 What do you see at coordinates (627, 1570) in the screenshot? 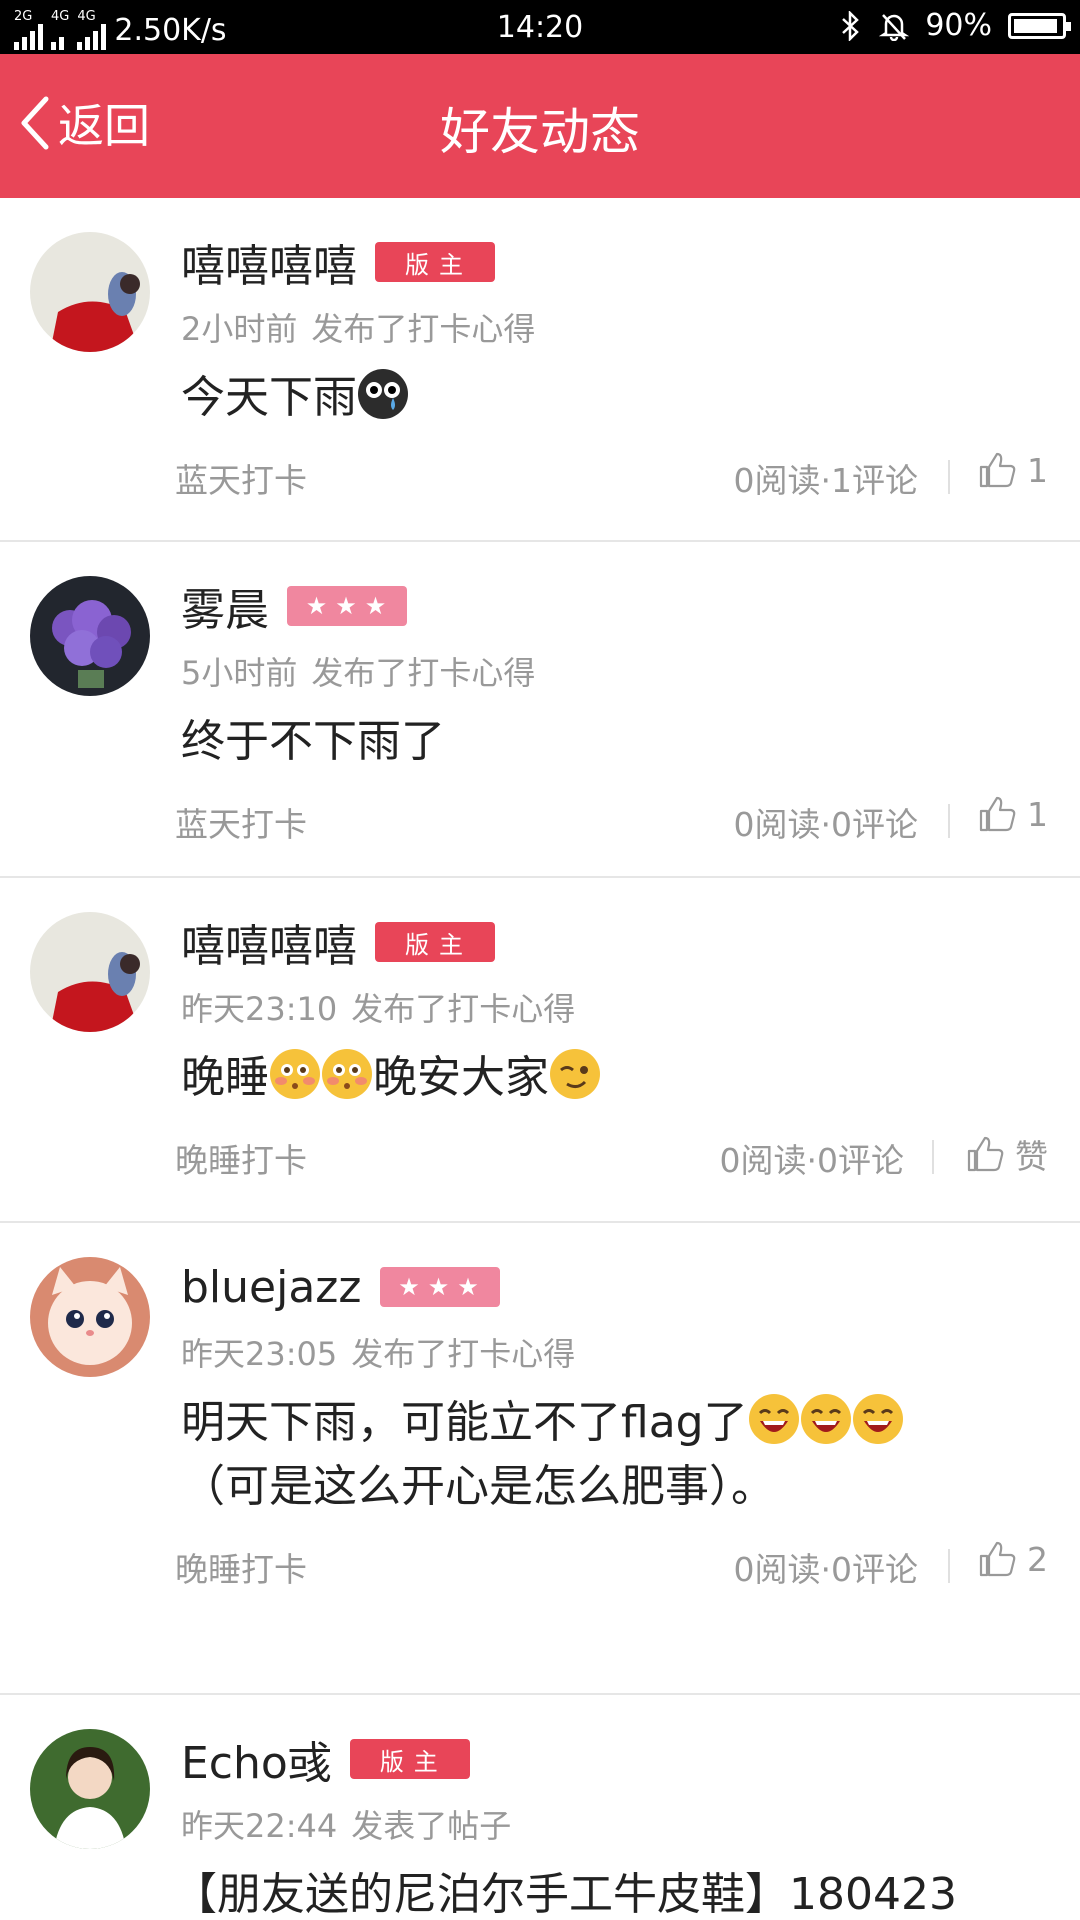
I see `post-footer: 晚睡打卡 0阅读·0评论 2` at bounding box center [627, 1570].